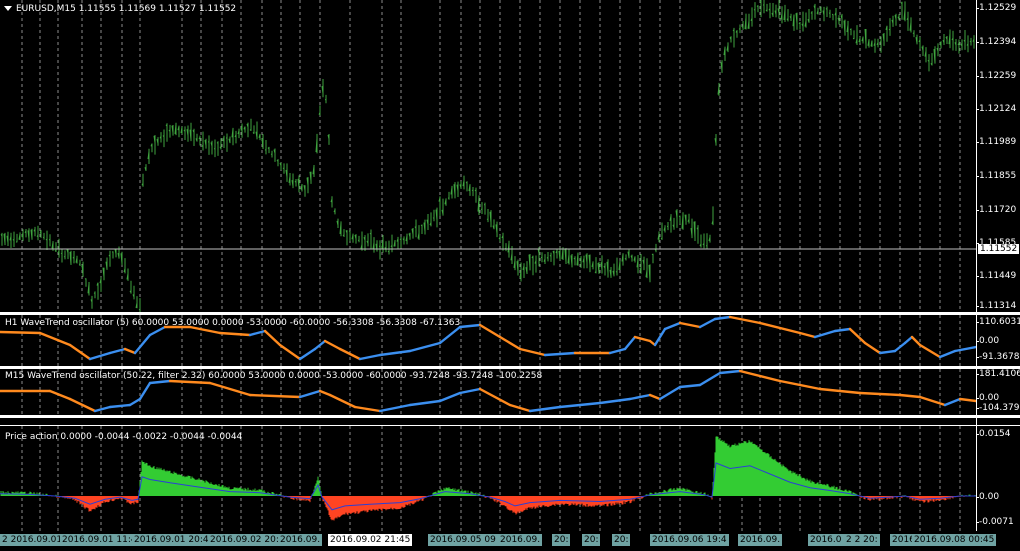  What do you see at coordinates (998, 322) in the screenshot?
I see `h1-tick: 110.6031` at bounding box center [998, 322].